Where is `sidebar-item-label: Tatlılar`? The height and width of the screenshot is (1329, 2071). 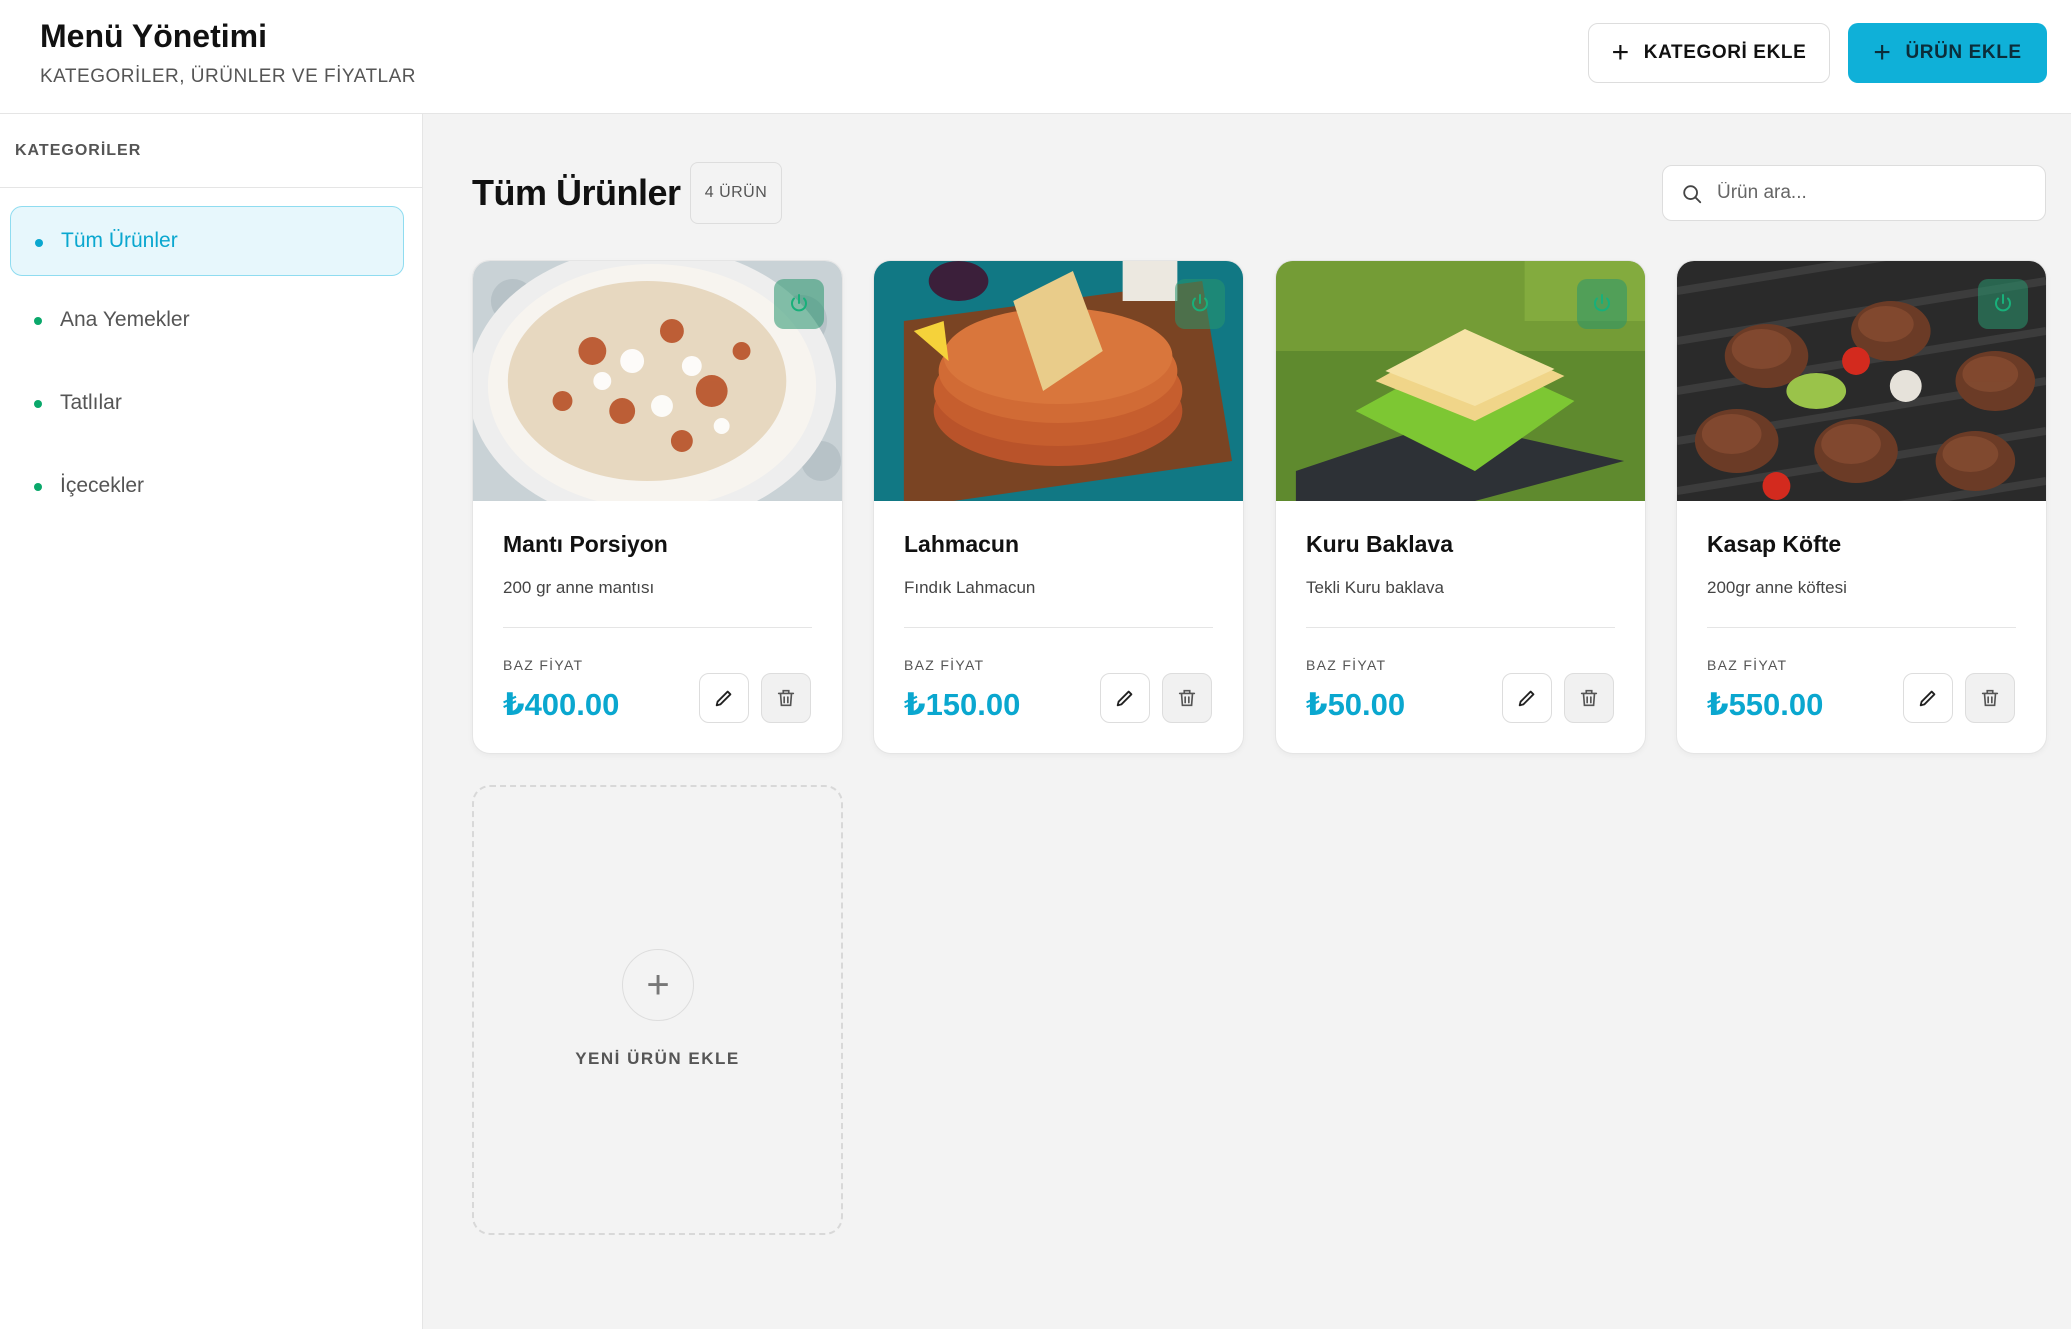
sidebar-item-label: Tatlılar is located at coordinates (91, 402).